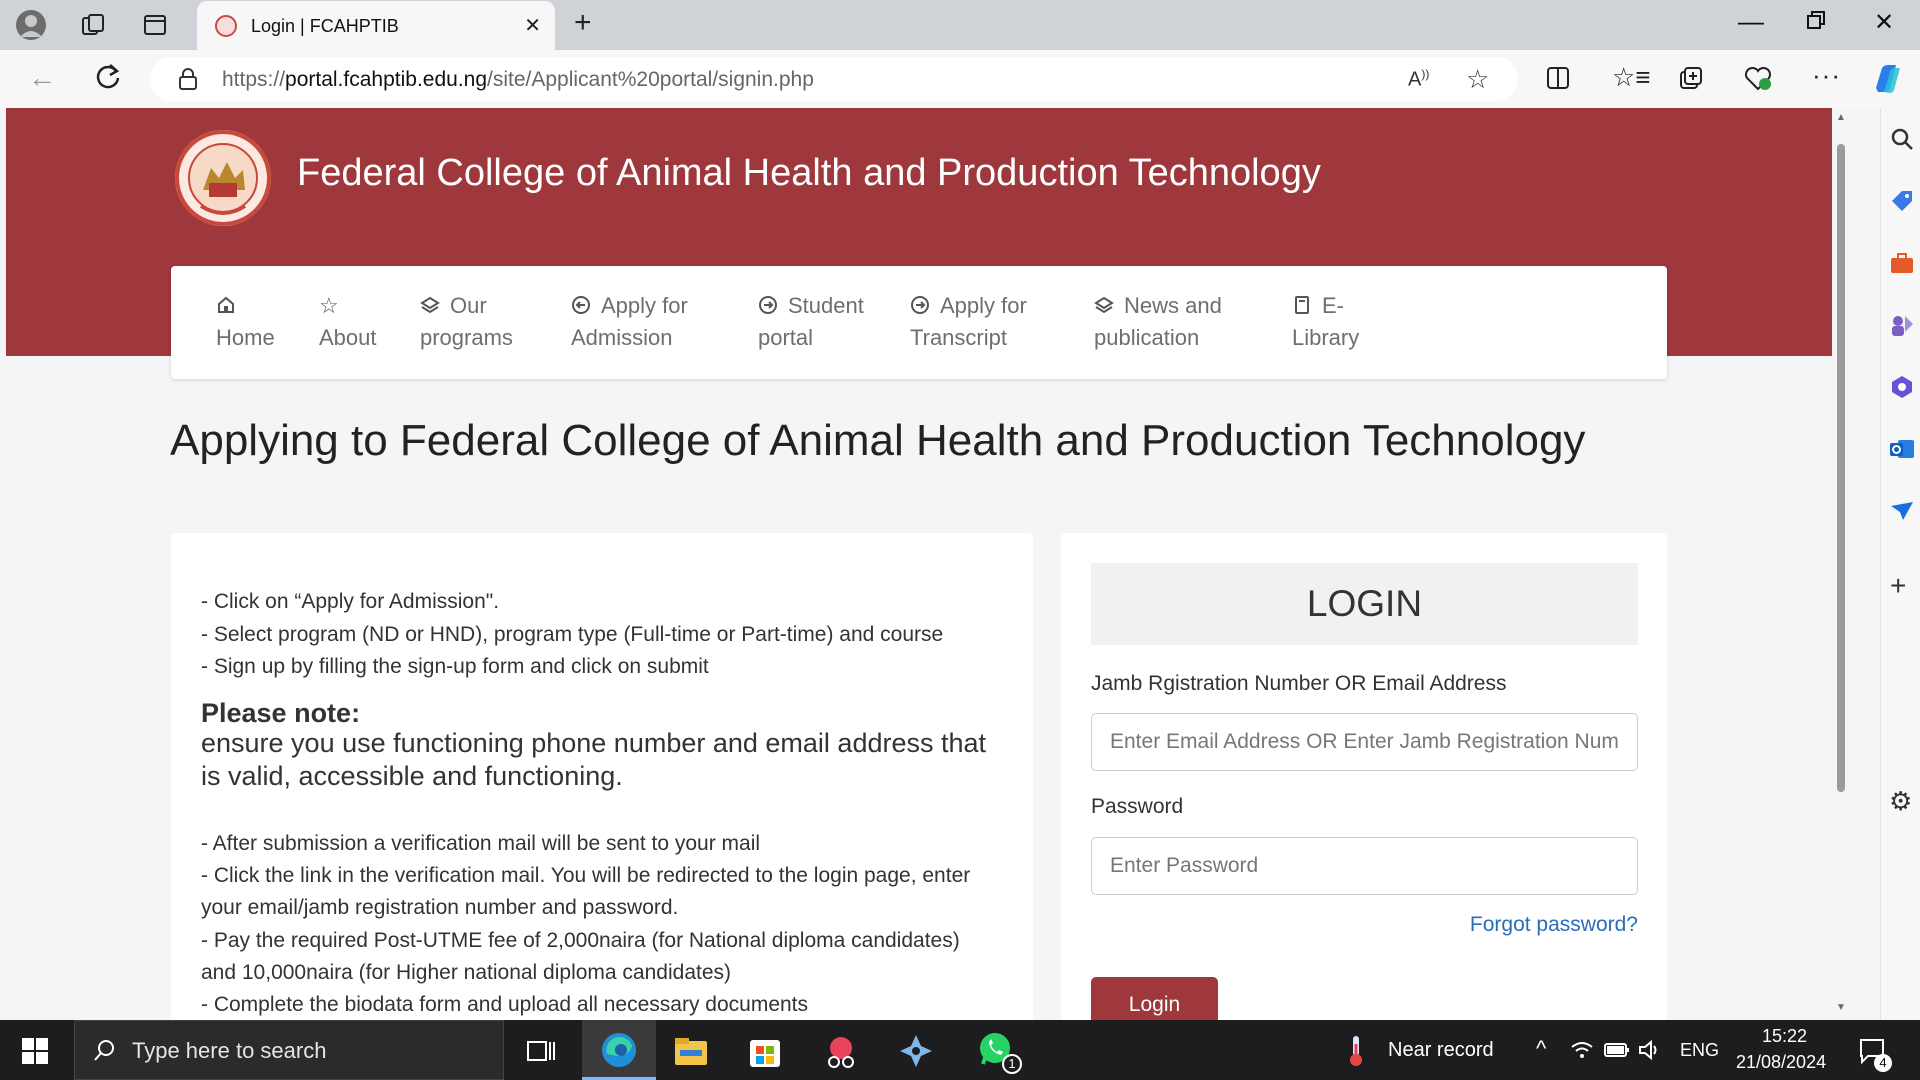 The width and height of the screenshot is (1920, 1080). I want to click on circle-arrow-left-icon, so click(581, 305).